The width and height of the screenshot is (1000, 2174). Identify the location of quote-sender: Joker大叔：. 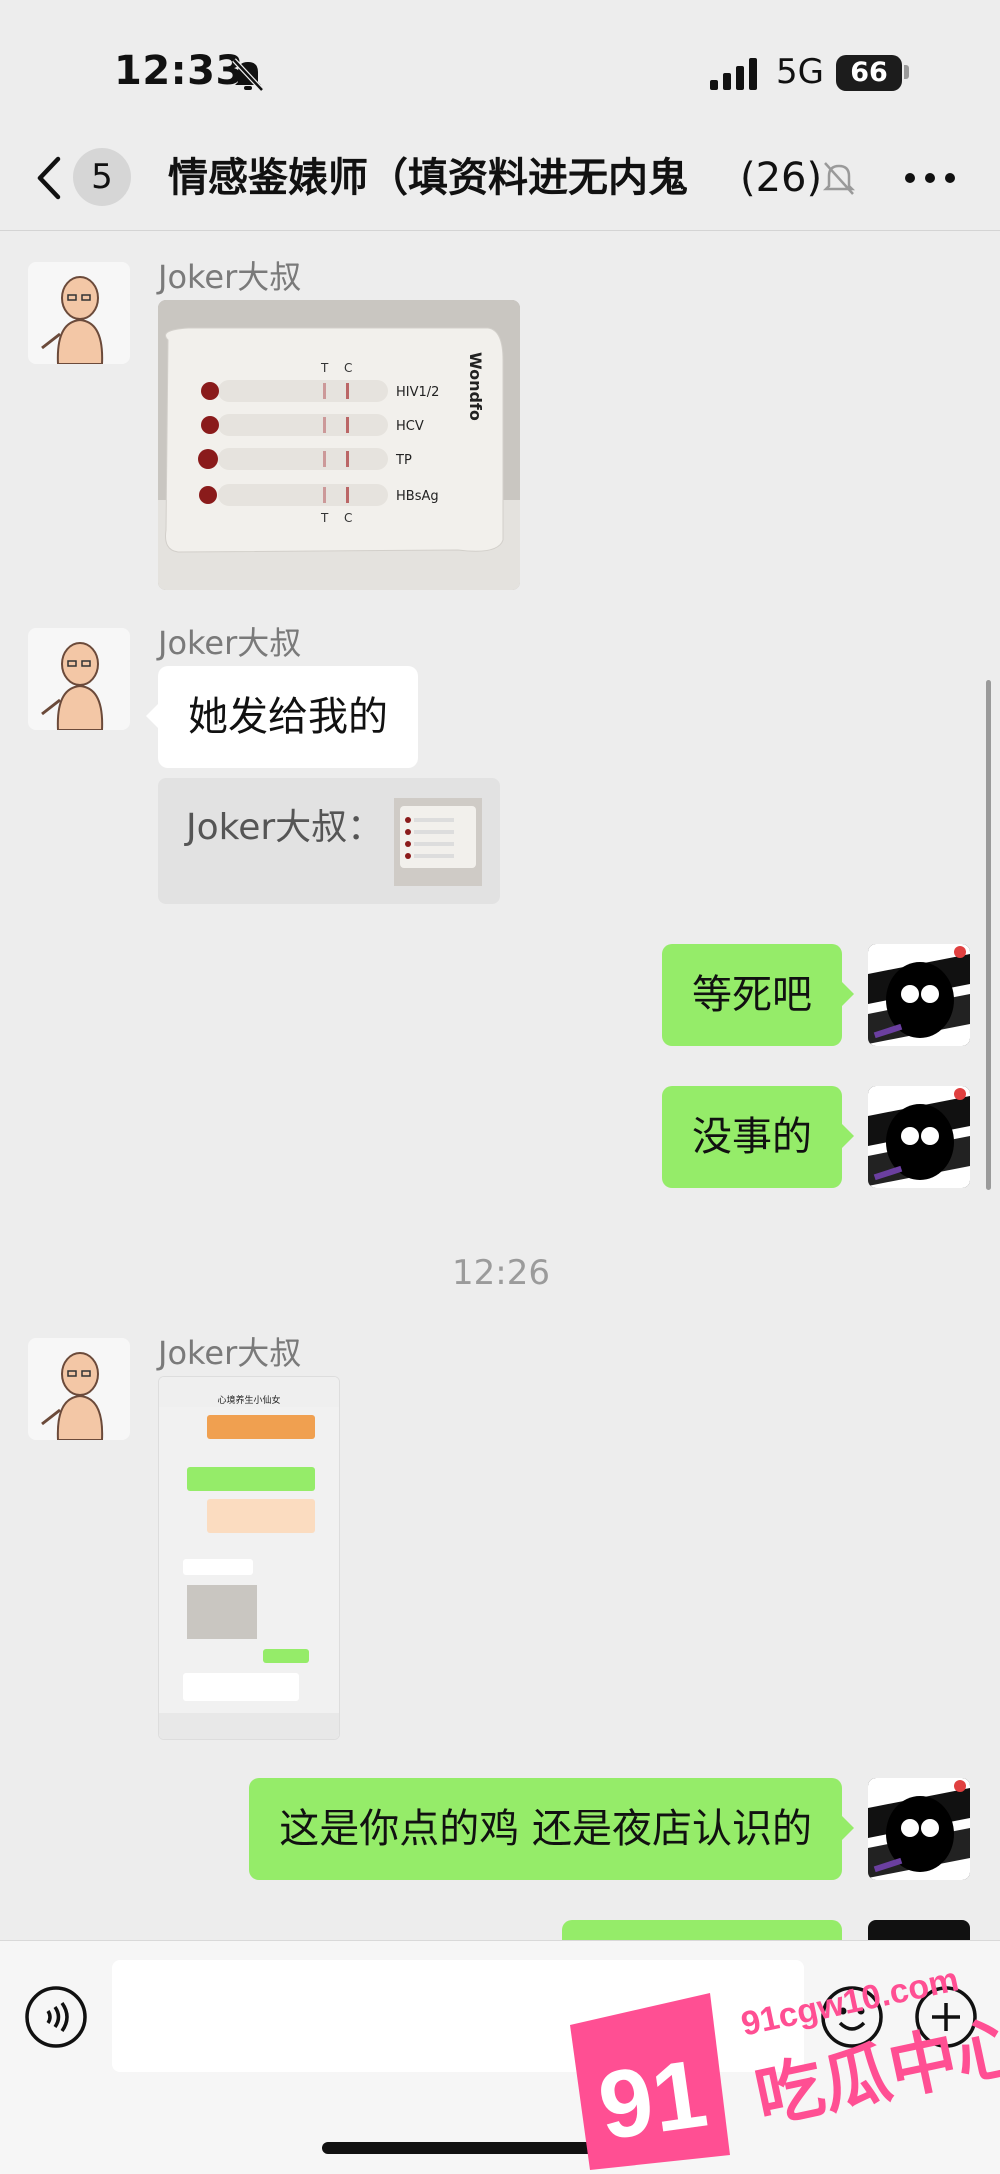
(285, 827).